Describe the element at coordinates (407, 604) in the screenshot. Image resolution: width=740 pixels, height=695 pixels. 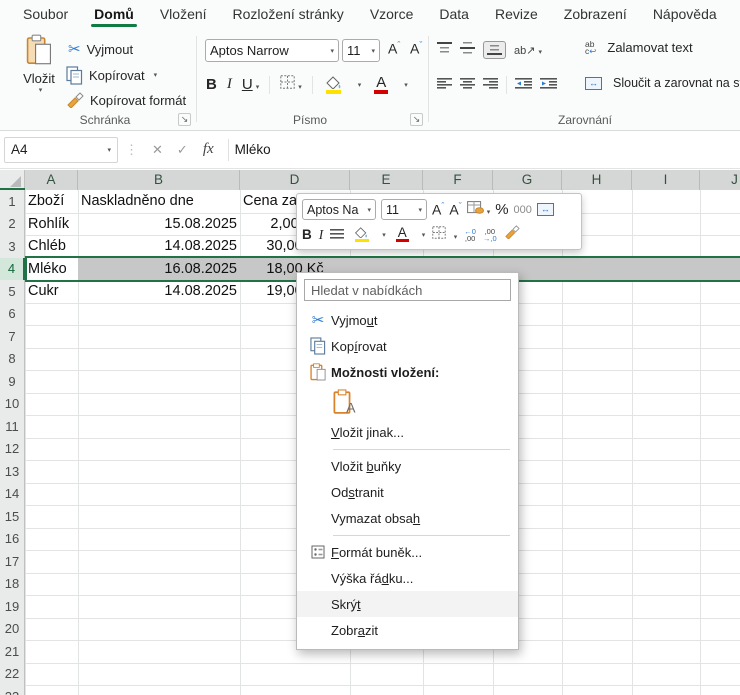
I see `context-menu-item-hide: Skrýt` at that location.